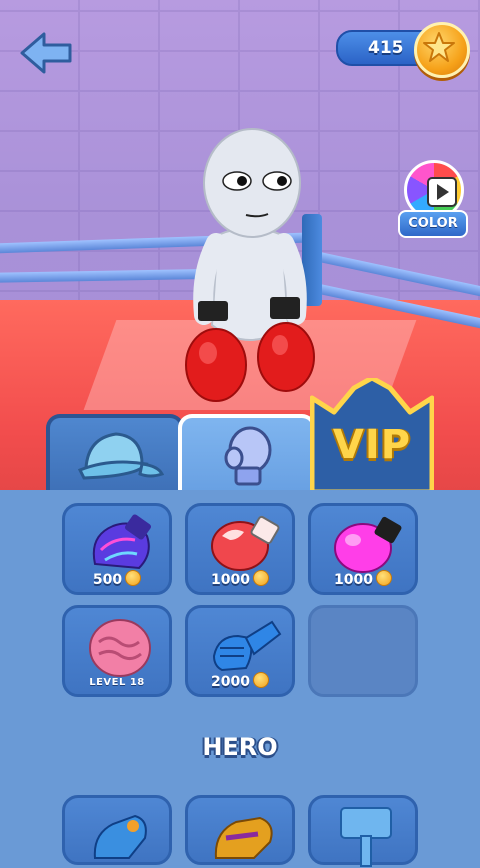  Describe the element at coordinates (117, 651) in the screenshot. I see `item-slot: LEVEL 18` at that location.